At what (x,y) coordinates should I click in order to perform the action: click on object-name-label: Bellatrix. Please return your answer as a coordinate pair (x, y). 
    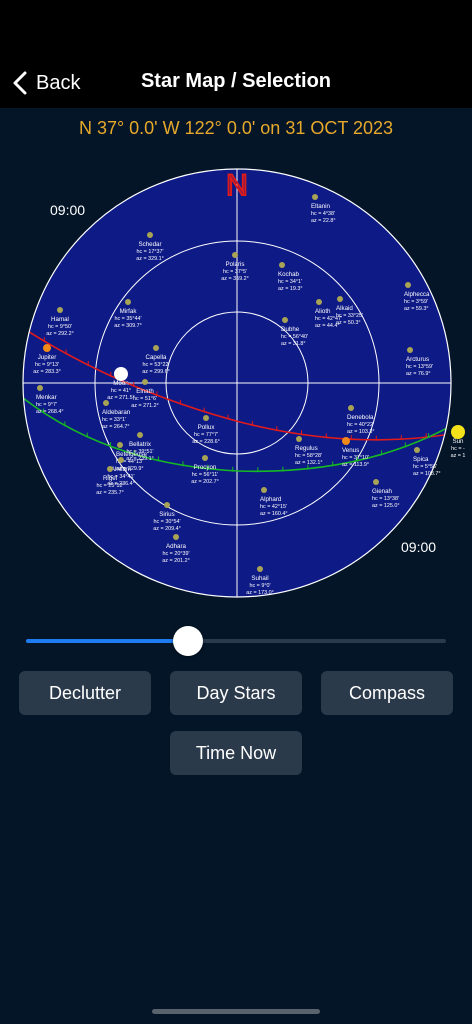
    Looking at the image, I should click on (140, 444).